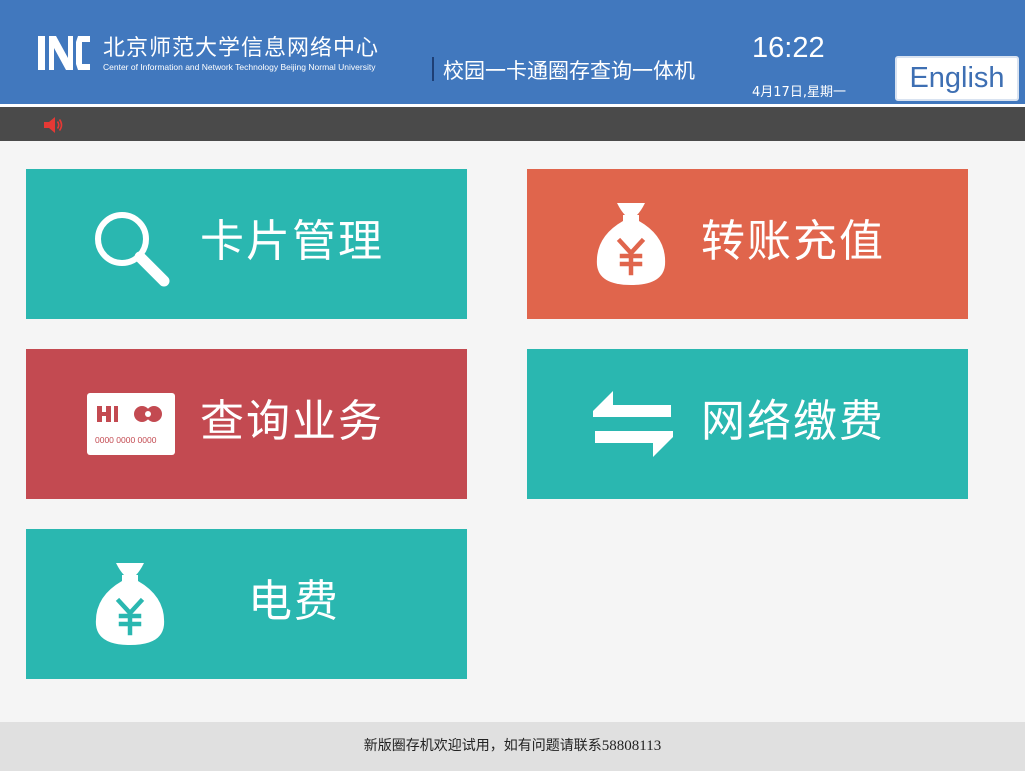 This screenshot has height=771, width=1025. Describe the element at coordinates (799, 92) in the screenshot. I see `clock-date: 4月17日,星期一` at that location.